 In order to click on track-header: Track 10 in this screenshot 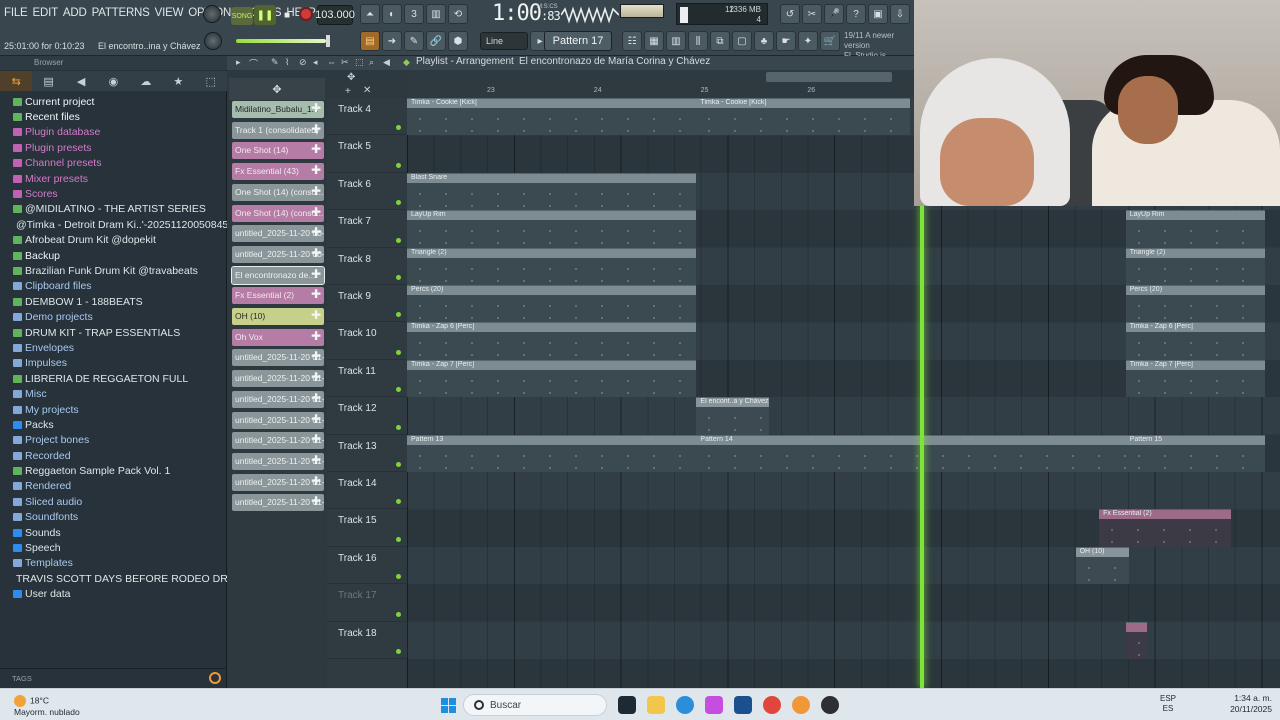, I will do `click(367, 341)`.